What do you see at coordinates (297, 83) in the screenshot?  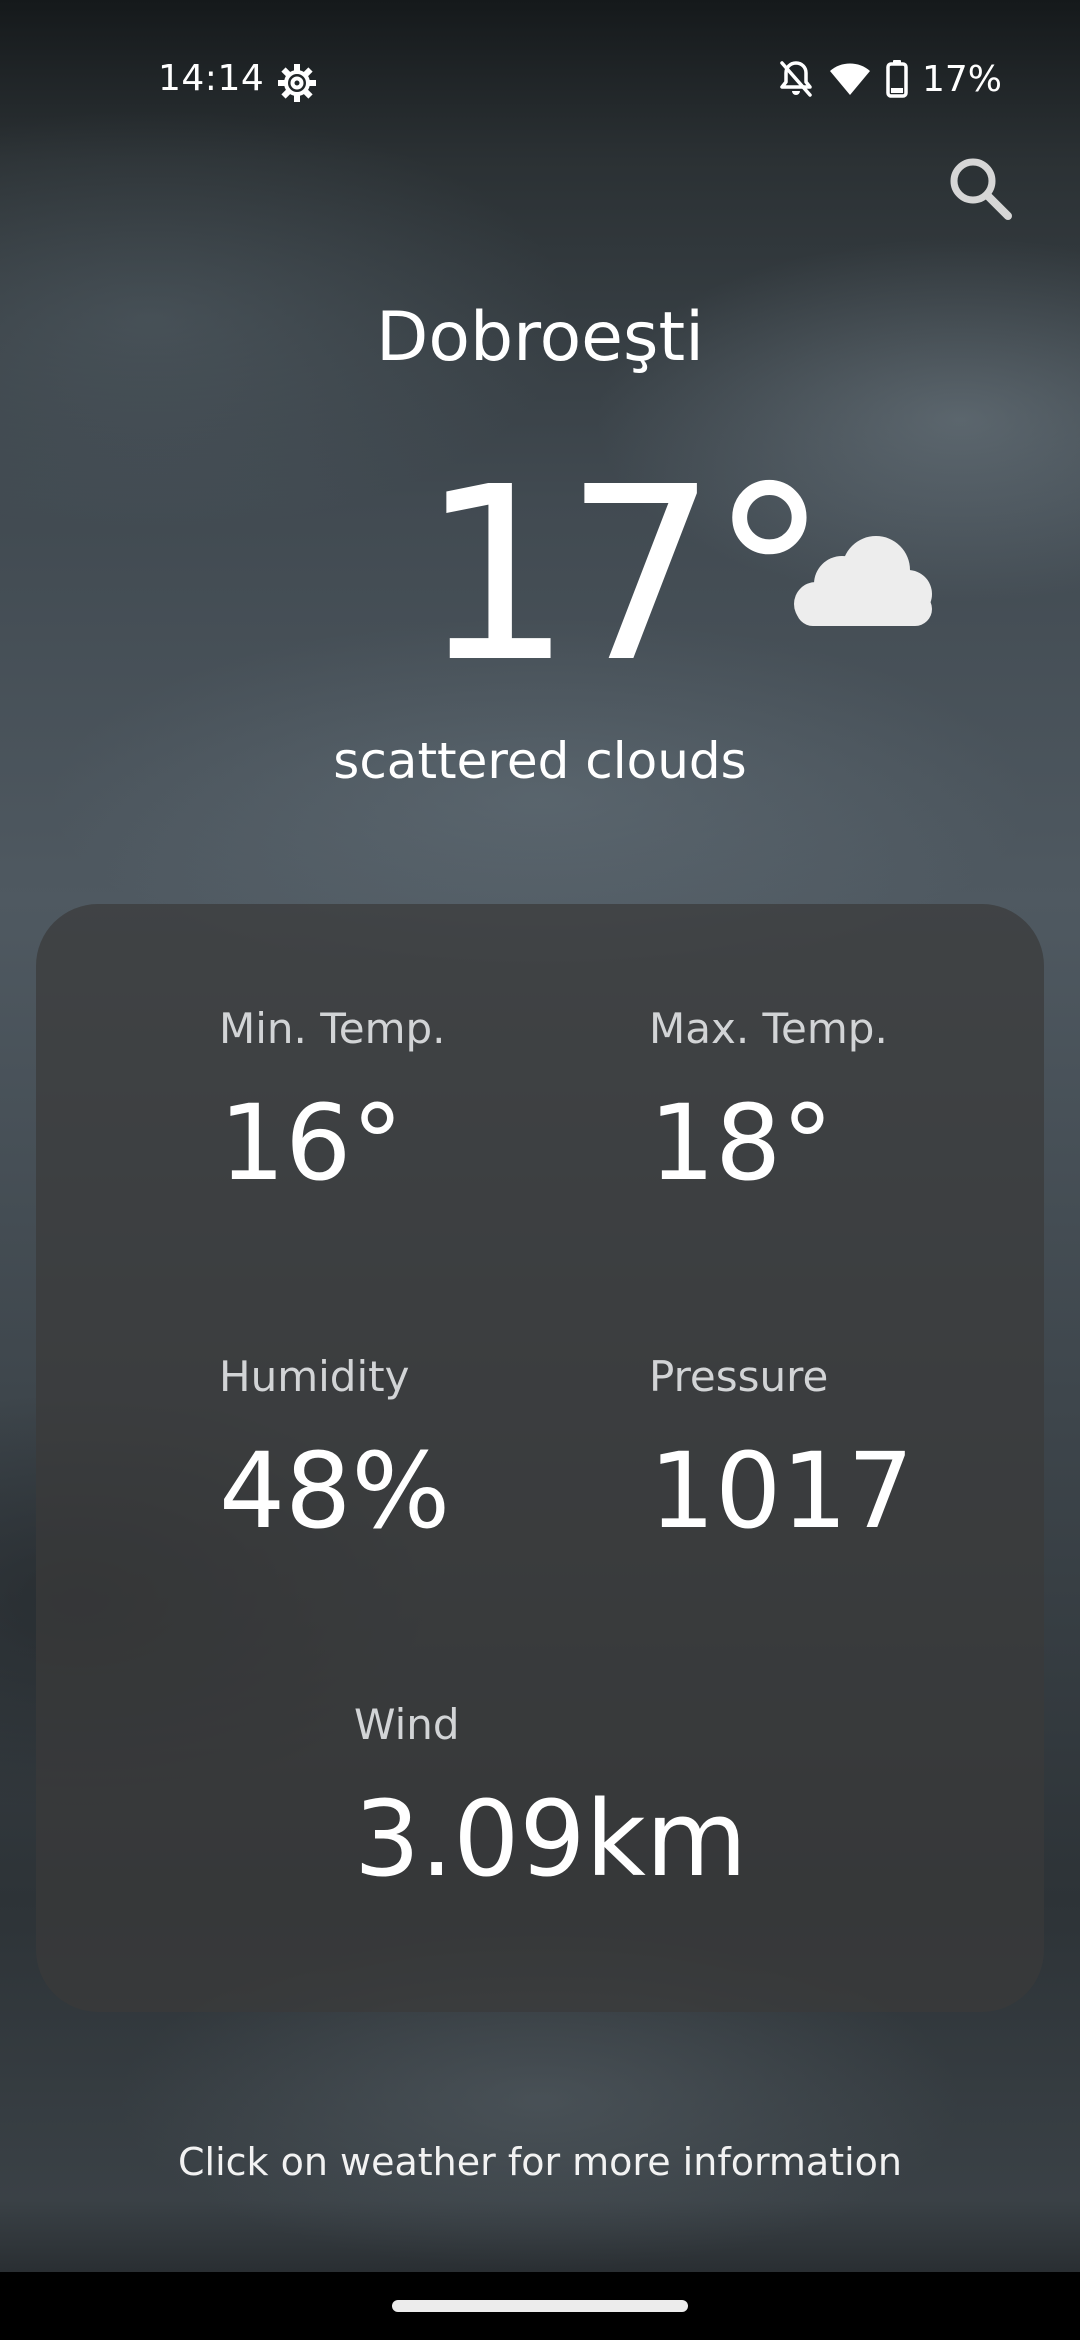 I see `settings-gear-icon` at bounding box center [297, 83].